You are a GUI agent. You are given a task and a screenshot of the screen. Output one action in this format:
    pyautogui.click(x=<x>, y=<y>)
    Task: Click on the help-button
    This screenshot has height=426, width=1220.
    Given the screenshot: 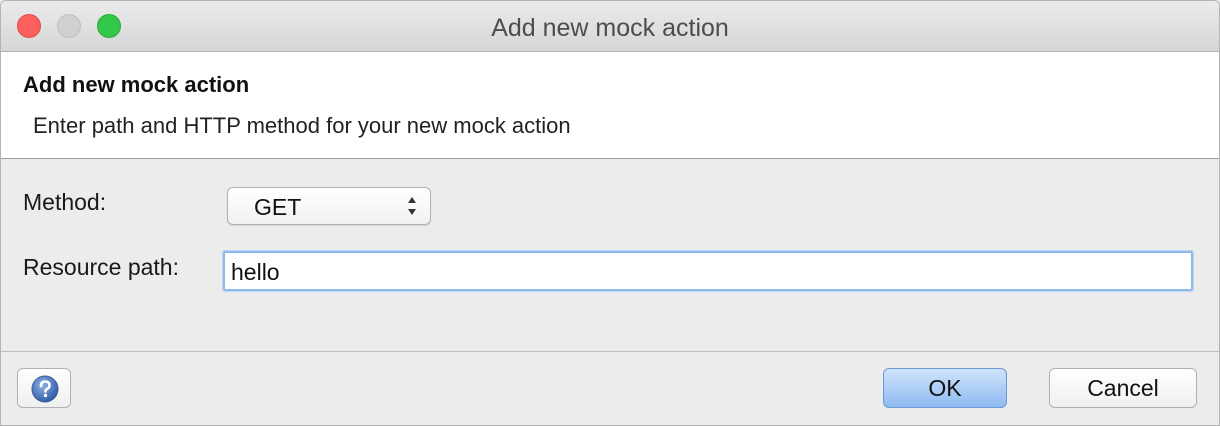 What is the action you would take?
    pyautogui.click(x=44, y=388)
    